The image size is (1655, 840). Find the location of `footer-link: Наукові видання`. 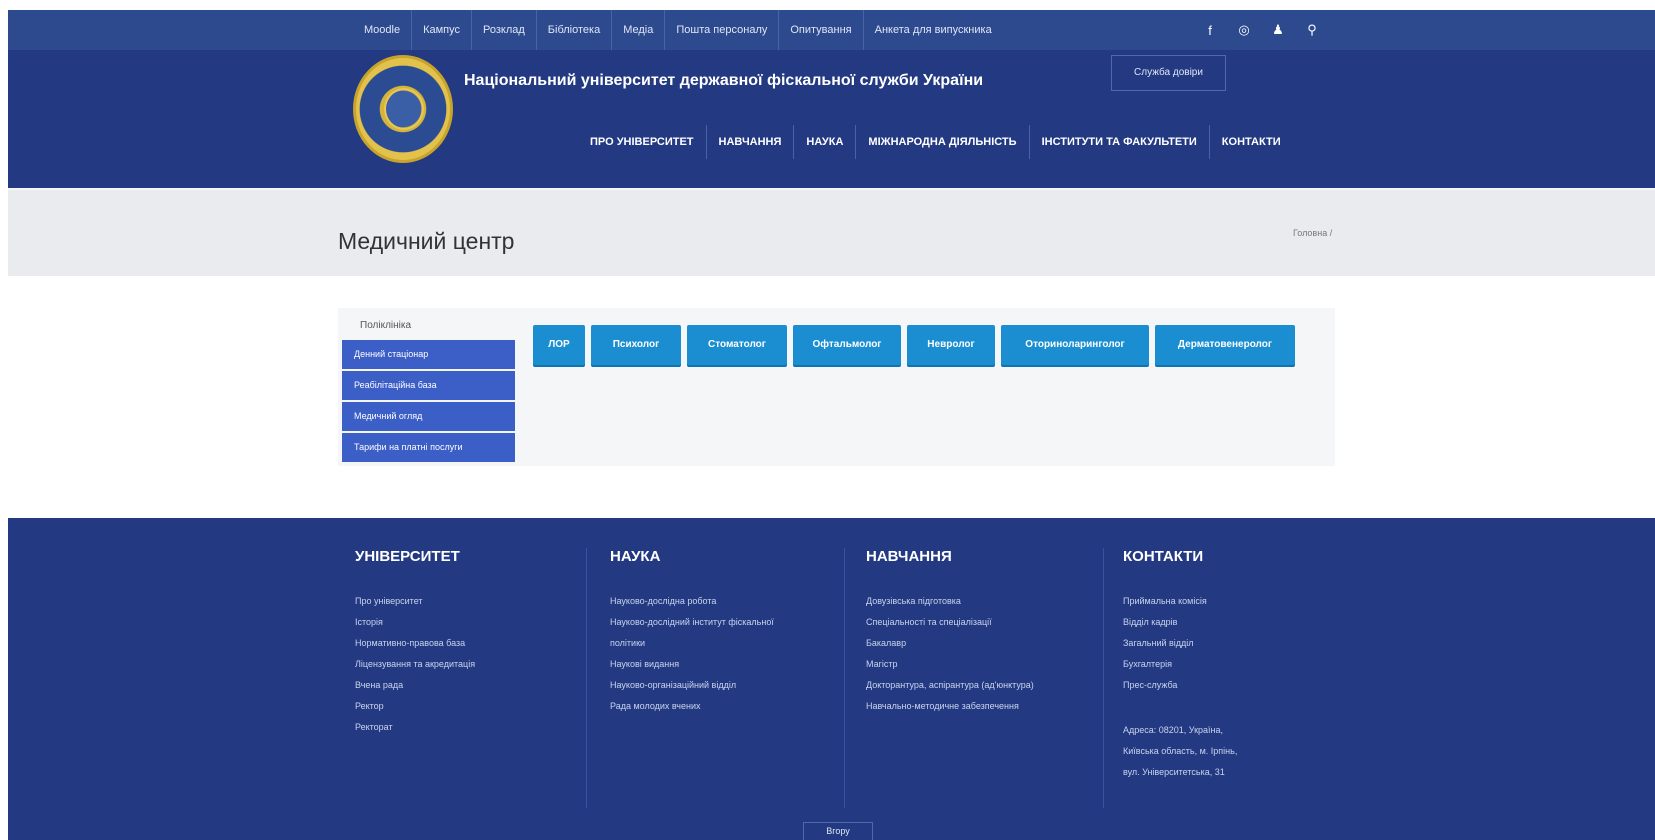

footer-link: Наукові видання is located at coordinates (730, 664).